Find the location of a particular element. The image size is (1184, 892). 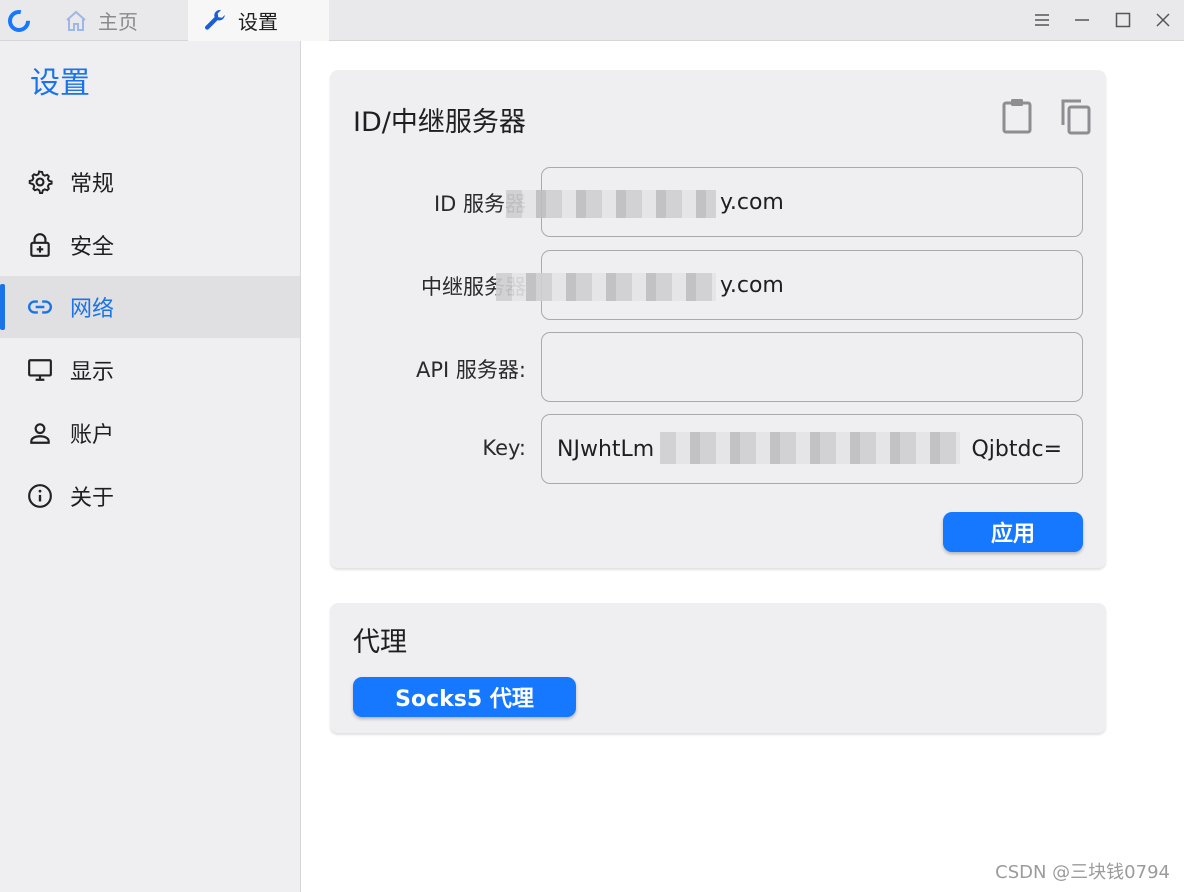

lock-icon is located at coordinates (40, 245).